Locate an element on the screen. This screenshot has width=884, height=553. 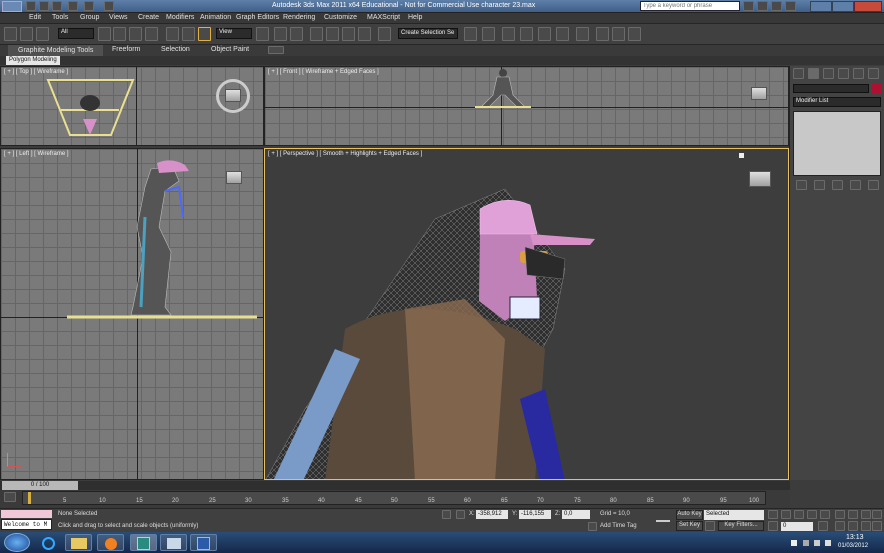
pivot-center-icon is located at coordinates (262, 34).